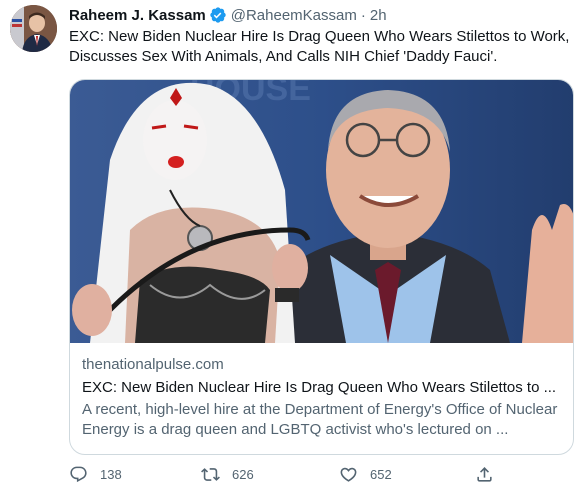 Image resolution: width=584 pixels, height=492 pixels. Describe the element at coordinates (294, 15) in the screenshot. I see `author-handle: @RaheemKassam` at that location.